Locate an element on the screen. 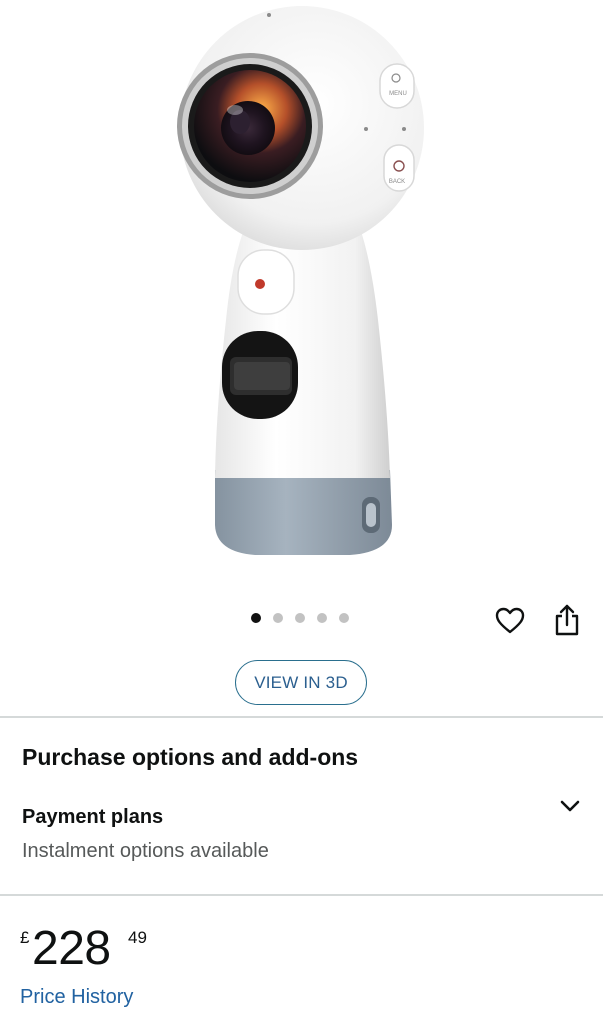 This screenshot has width=603, height=1024. chevron-down-icon is located at coordinates (570, 806).